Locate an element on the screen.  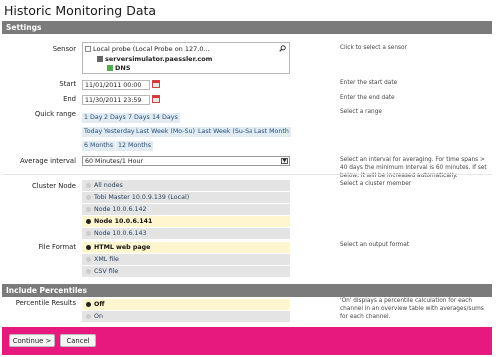
sensor-device: serversimulator.paessler.com is located at coordinates (159, 59).